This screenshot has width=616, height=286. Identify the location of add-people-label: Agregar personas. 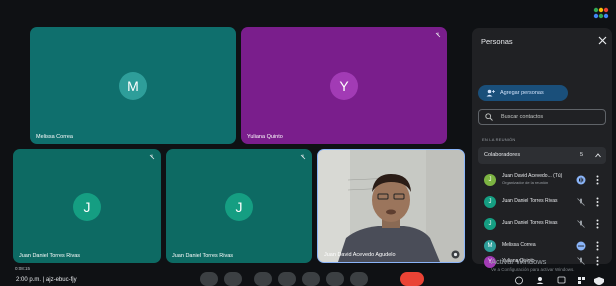
(522, 93).